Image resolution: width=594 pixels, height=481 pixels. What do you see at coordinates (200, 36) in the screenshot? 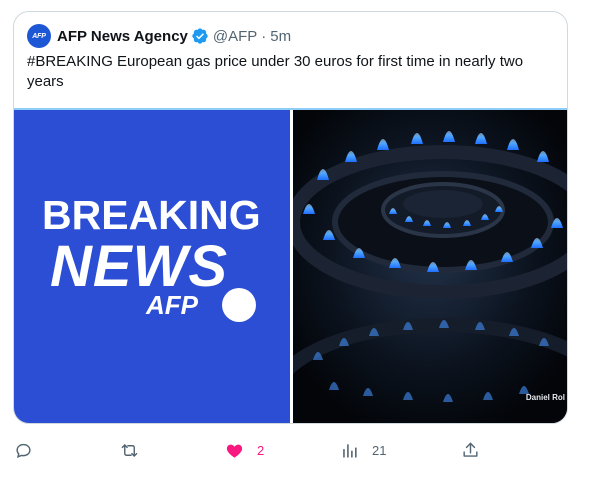
I see `verified-badge-icon` at bounding box center [200, 36].